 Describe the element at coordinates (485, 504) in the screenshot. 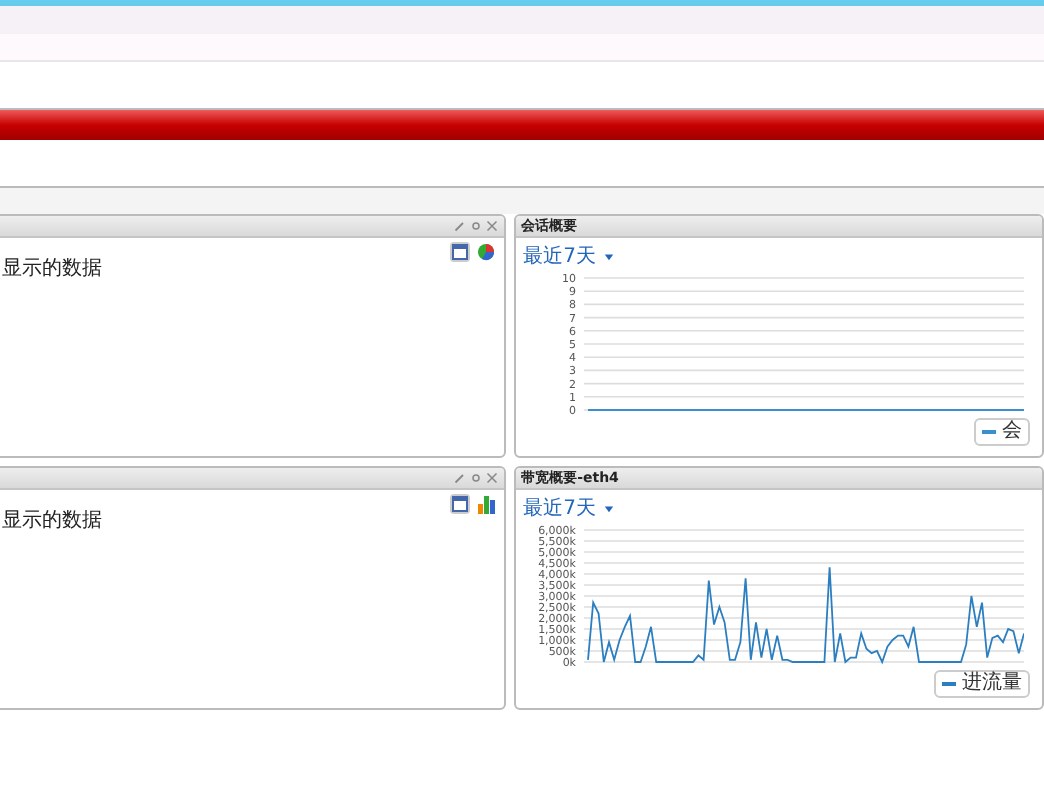

I see `bar-chart-icon` at that location.